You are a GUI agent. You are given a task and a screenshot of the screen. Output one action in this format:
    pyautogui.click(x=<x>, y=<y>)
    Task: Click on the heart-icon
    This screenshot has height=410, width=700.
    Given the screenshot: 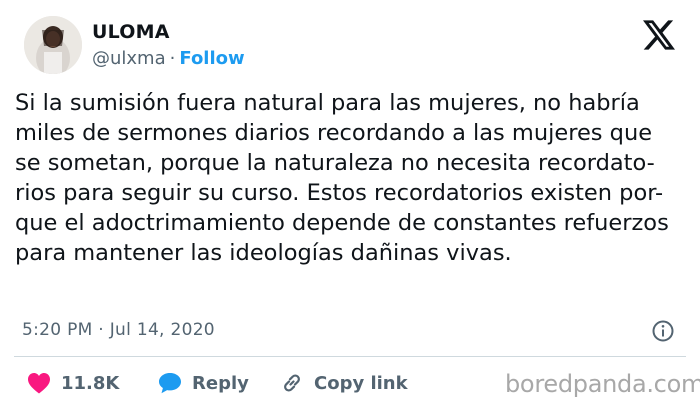 What is the action you would take?
    pyautogui.click(x=39, y=383)
    